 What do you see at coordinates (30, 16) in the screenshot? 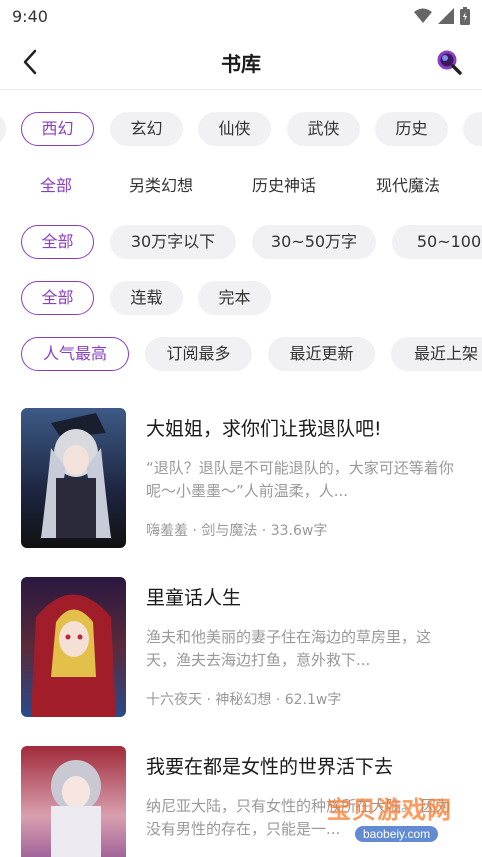
I see `status-time: 9:40` at bounding box center [30, 16].